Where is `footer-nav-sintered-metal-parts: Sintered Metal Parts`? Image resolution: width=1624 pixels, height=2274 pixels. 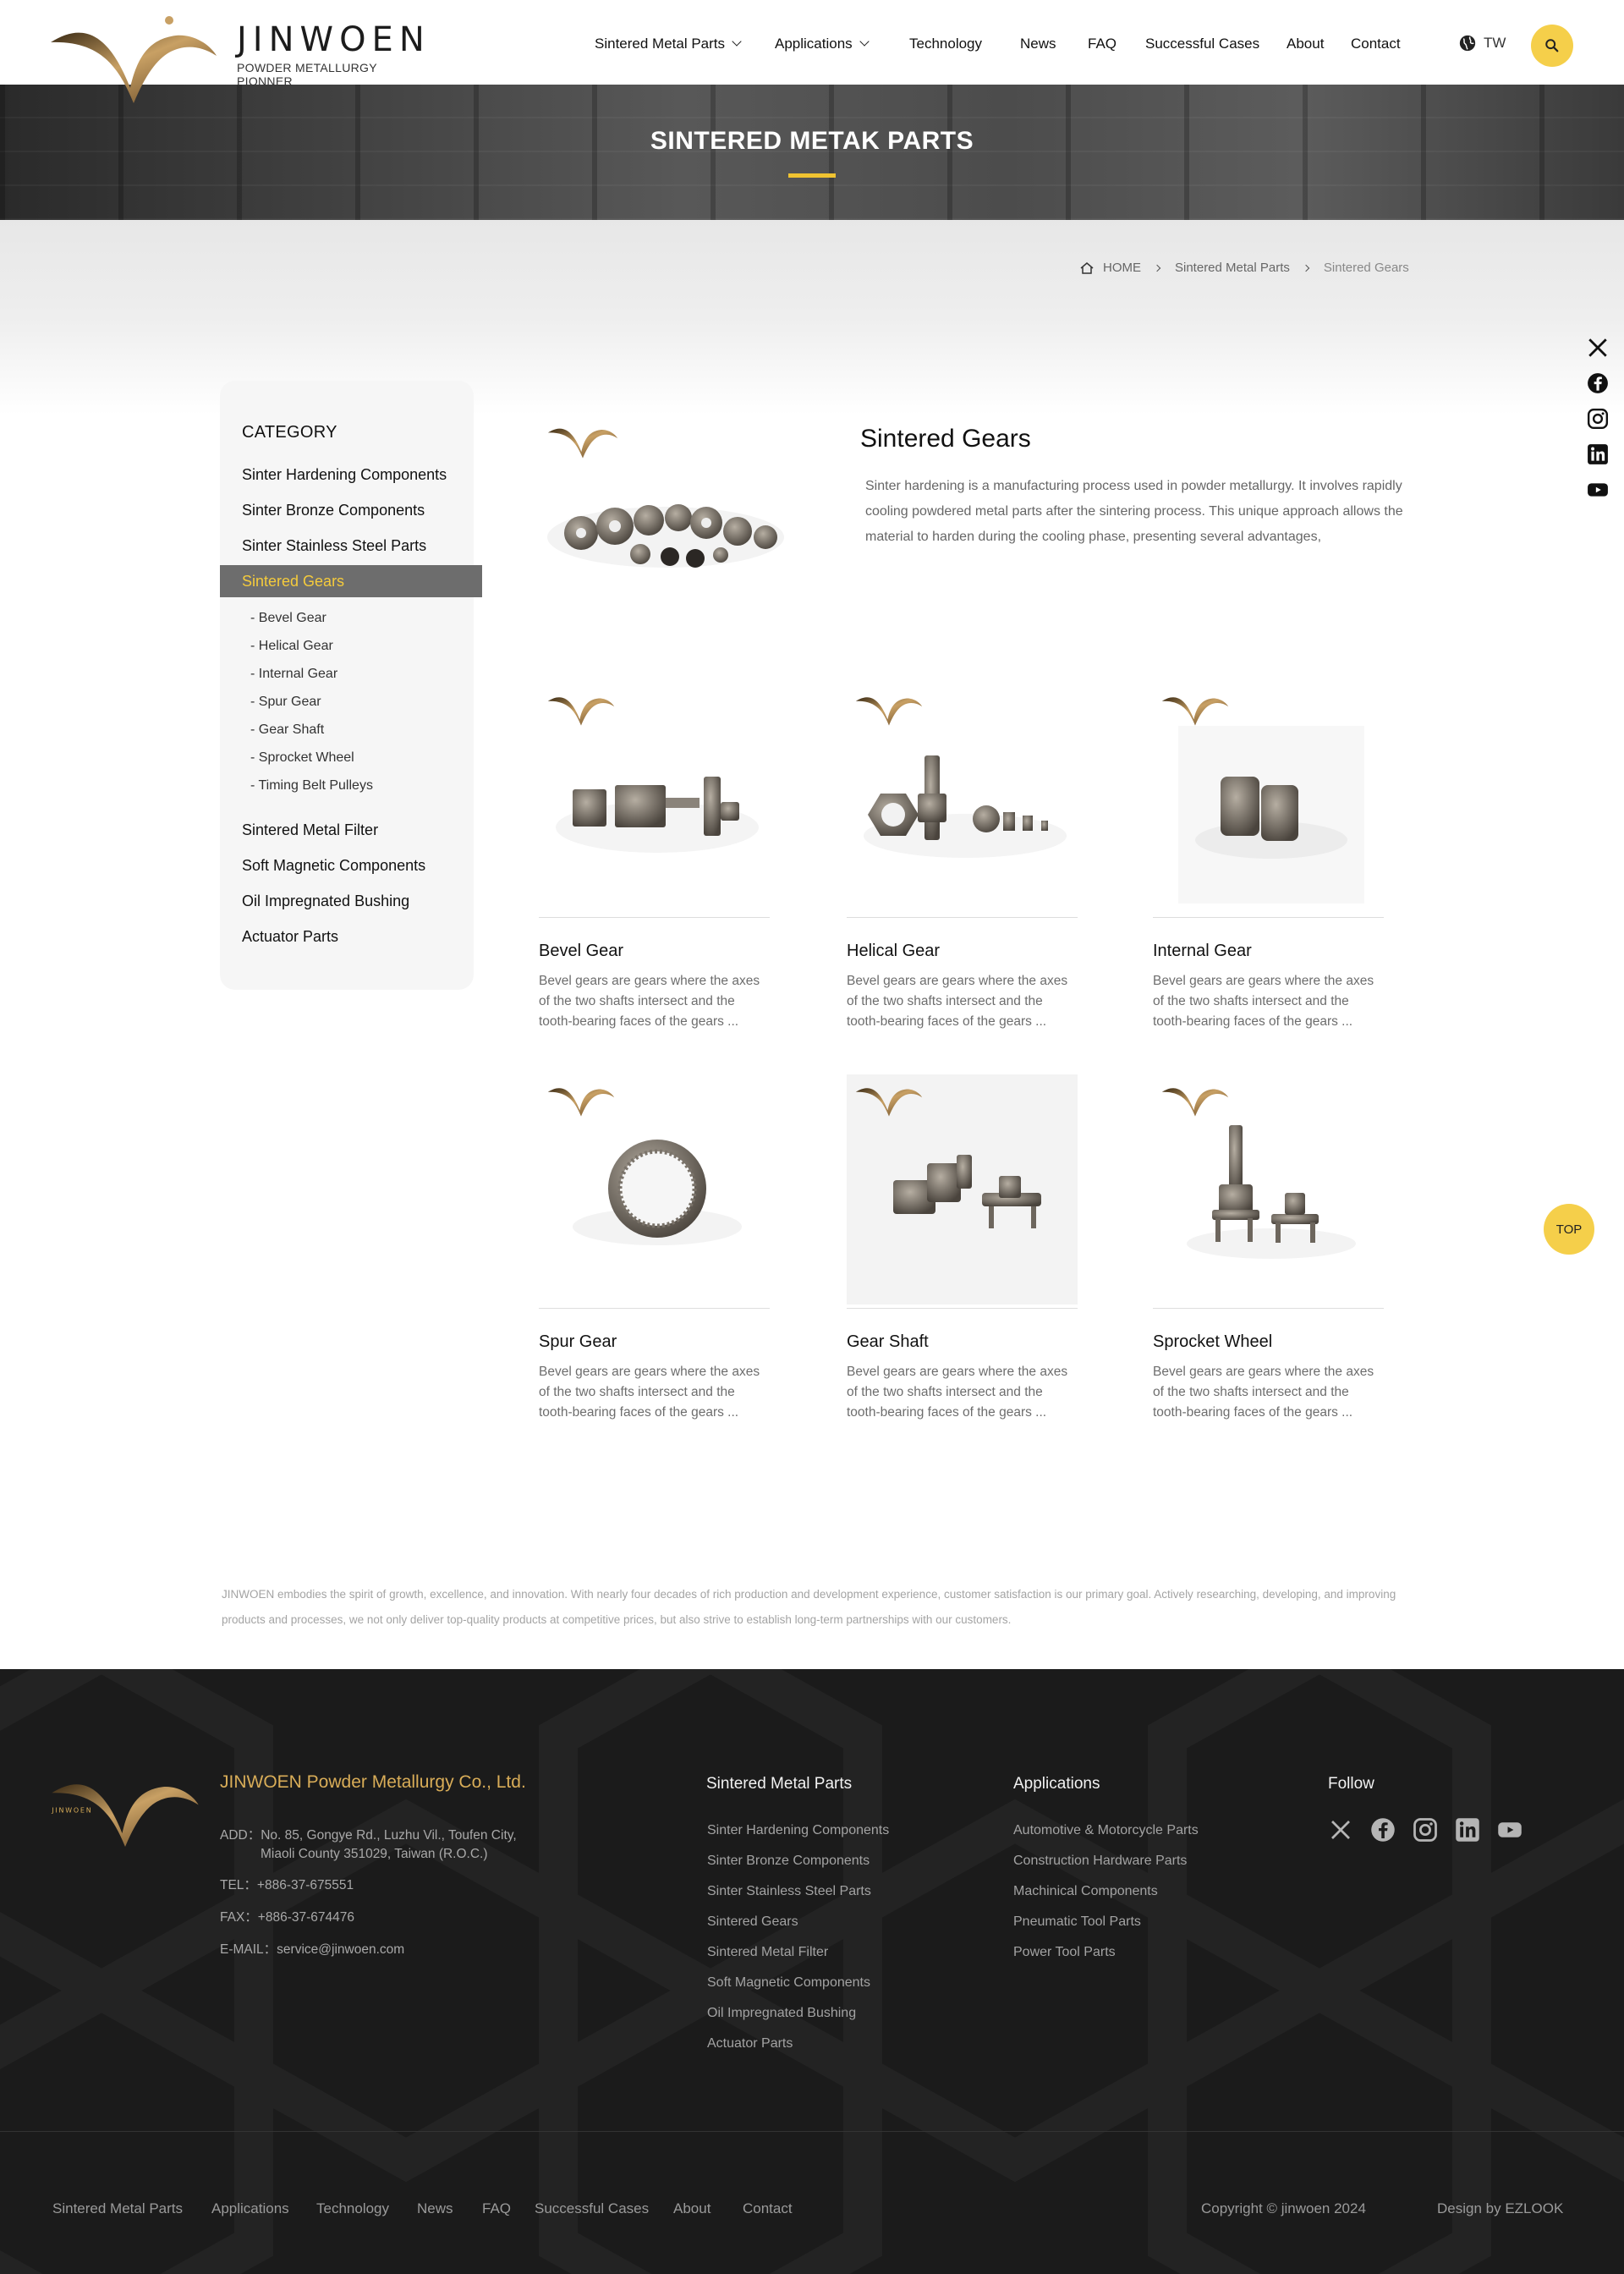
footer-nav-sintered-metal-parts: Sintered Metal Parts is located at coordinates (117, 2208).